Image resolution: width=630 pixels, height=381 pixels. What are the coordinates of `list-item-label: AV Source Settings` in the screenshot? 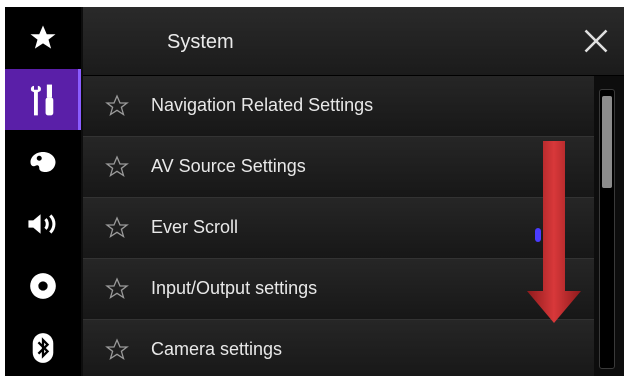 It's located at (228, 166).